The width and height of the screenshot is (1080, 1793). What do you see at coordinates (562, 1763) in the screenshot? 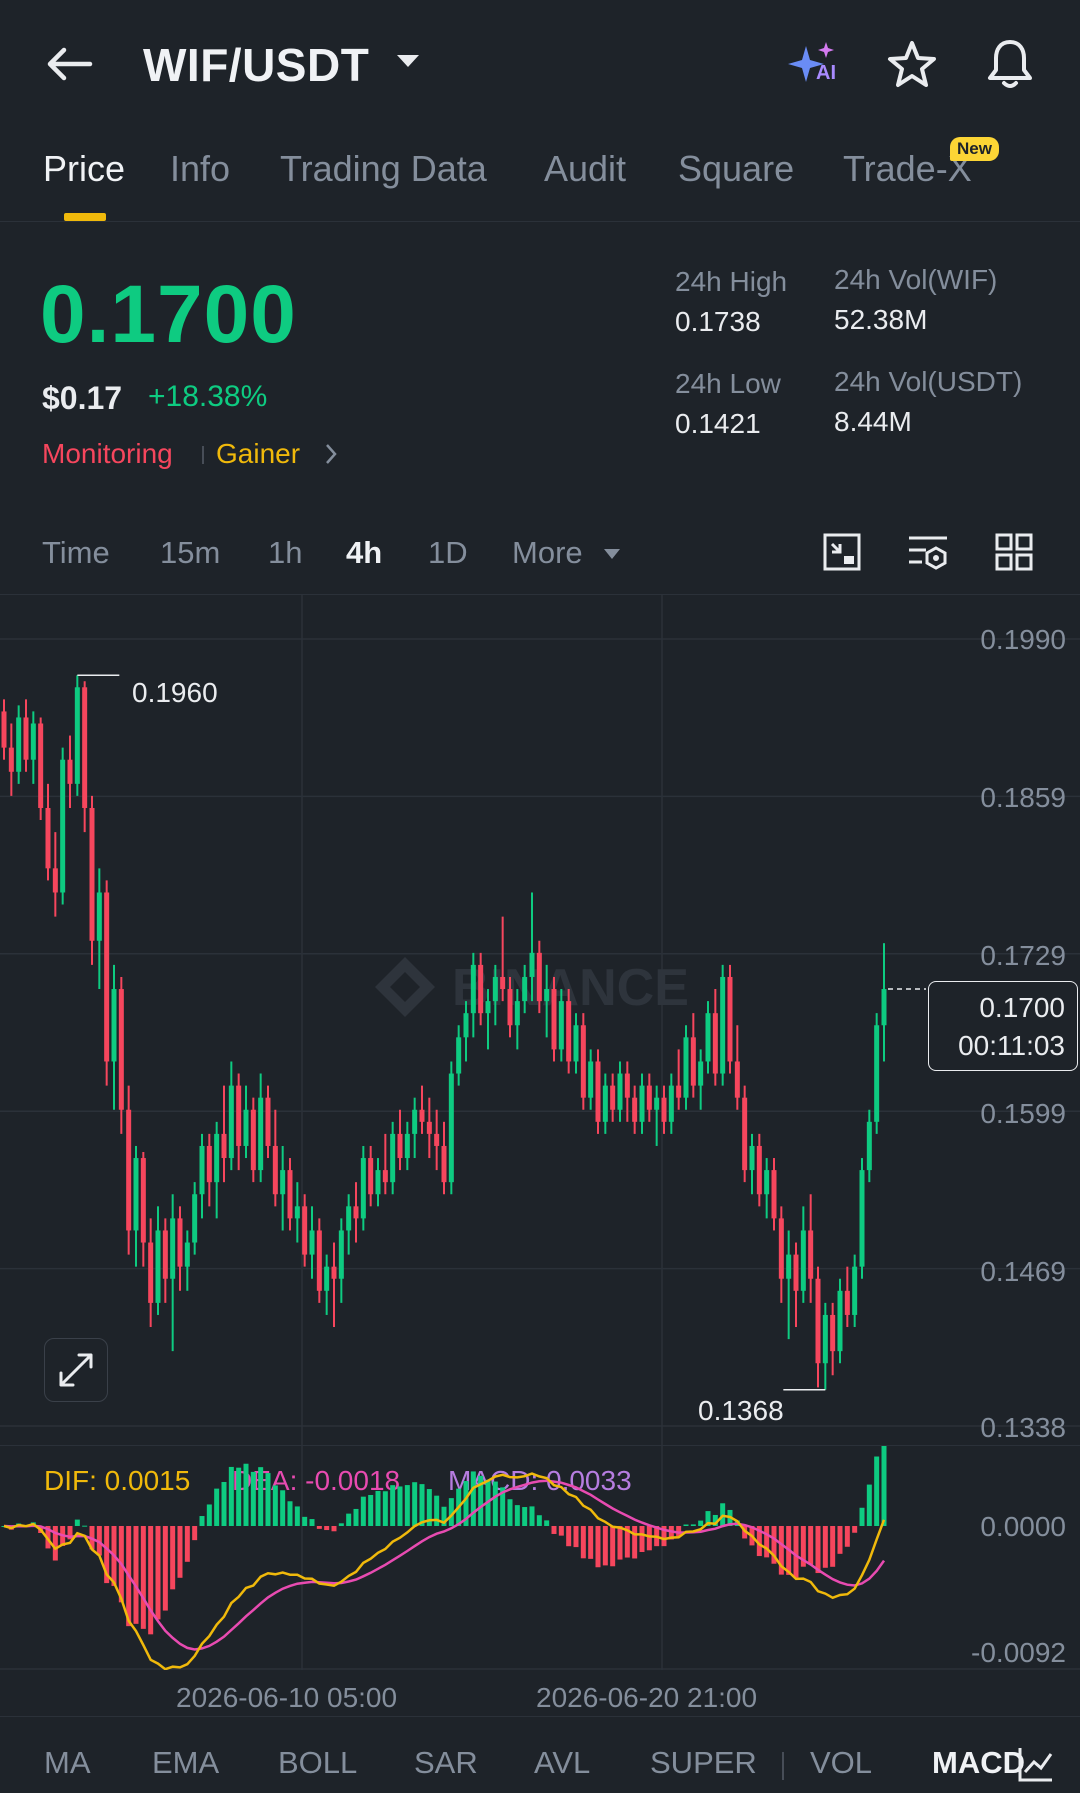
I see `indicator-avl: AVL` at bounding box center [562, 1763].